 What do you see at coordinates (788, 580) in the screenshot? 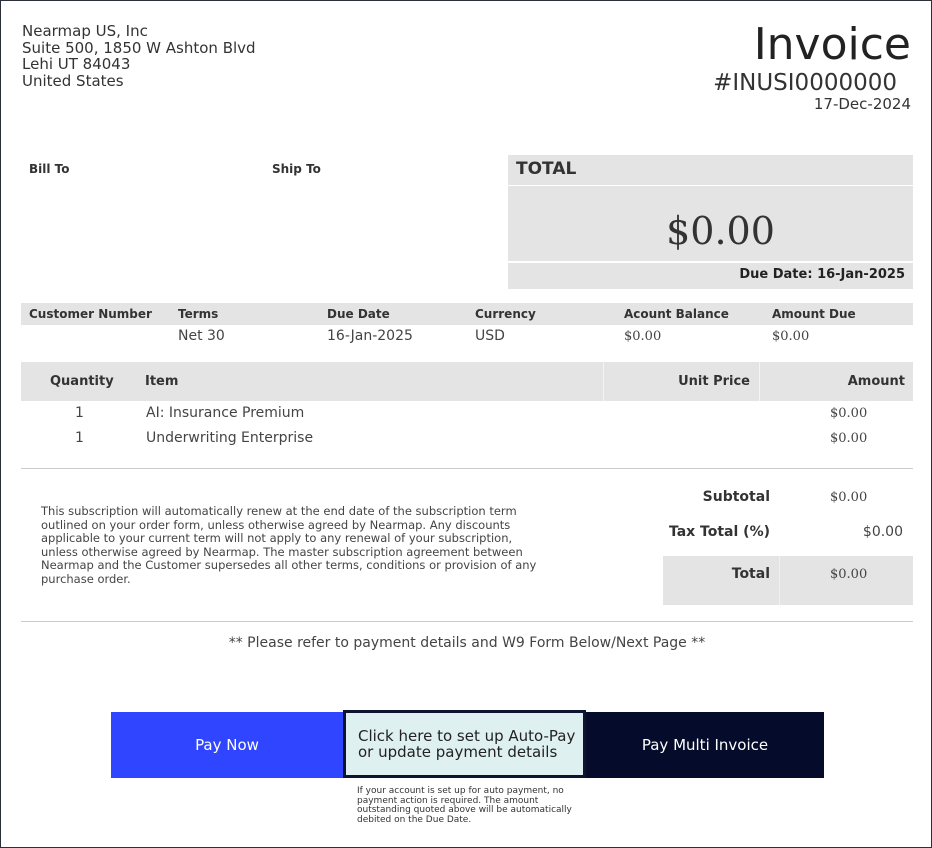
I see `grand-total-row` at bounding box center [788, 580].